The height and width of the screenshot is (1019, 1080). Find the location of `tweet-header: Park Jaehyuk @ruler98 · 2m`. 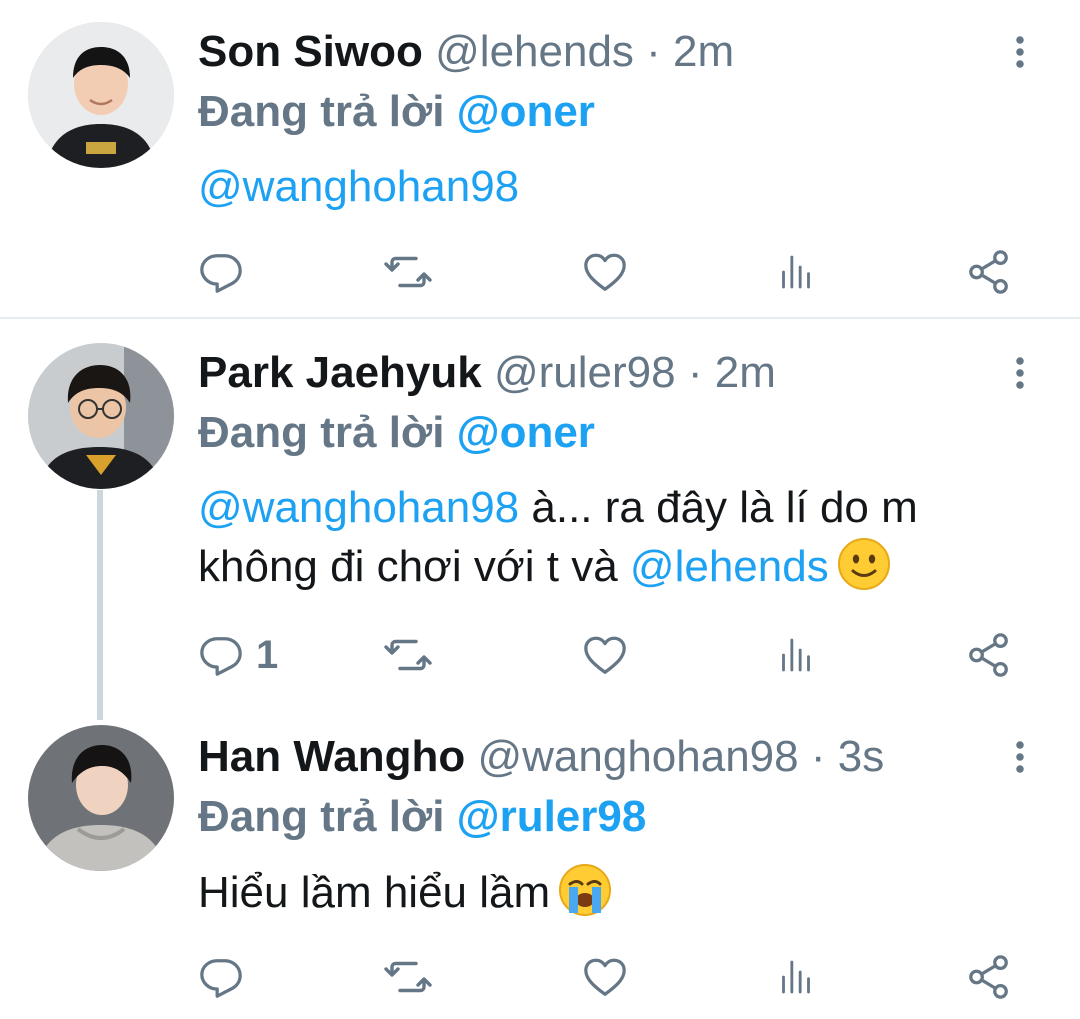

tweet-header: Park Jaehyuk @ruler98 · 2m is located at coordinates (584, 373).